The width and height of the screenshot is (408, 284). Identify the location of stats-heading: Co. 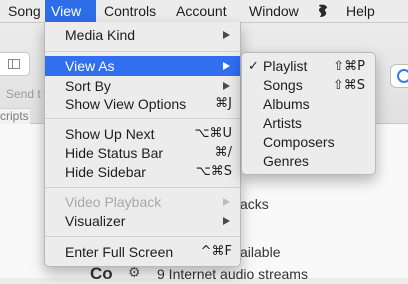
(101, 273).